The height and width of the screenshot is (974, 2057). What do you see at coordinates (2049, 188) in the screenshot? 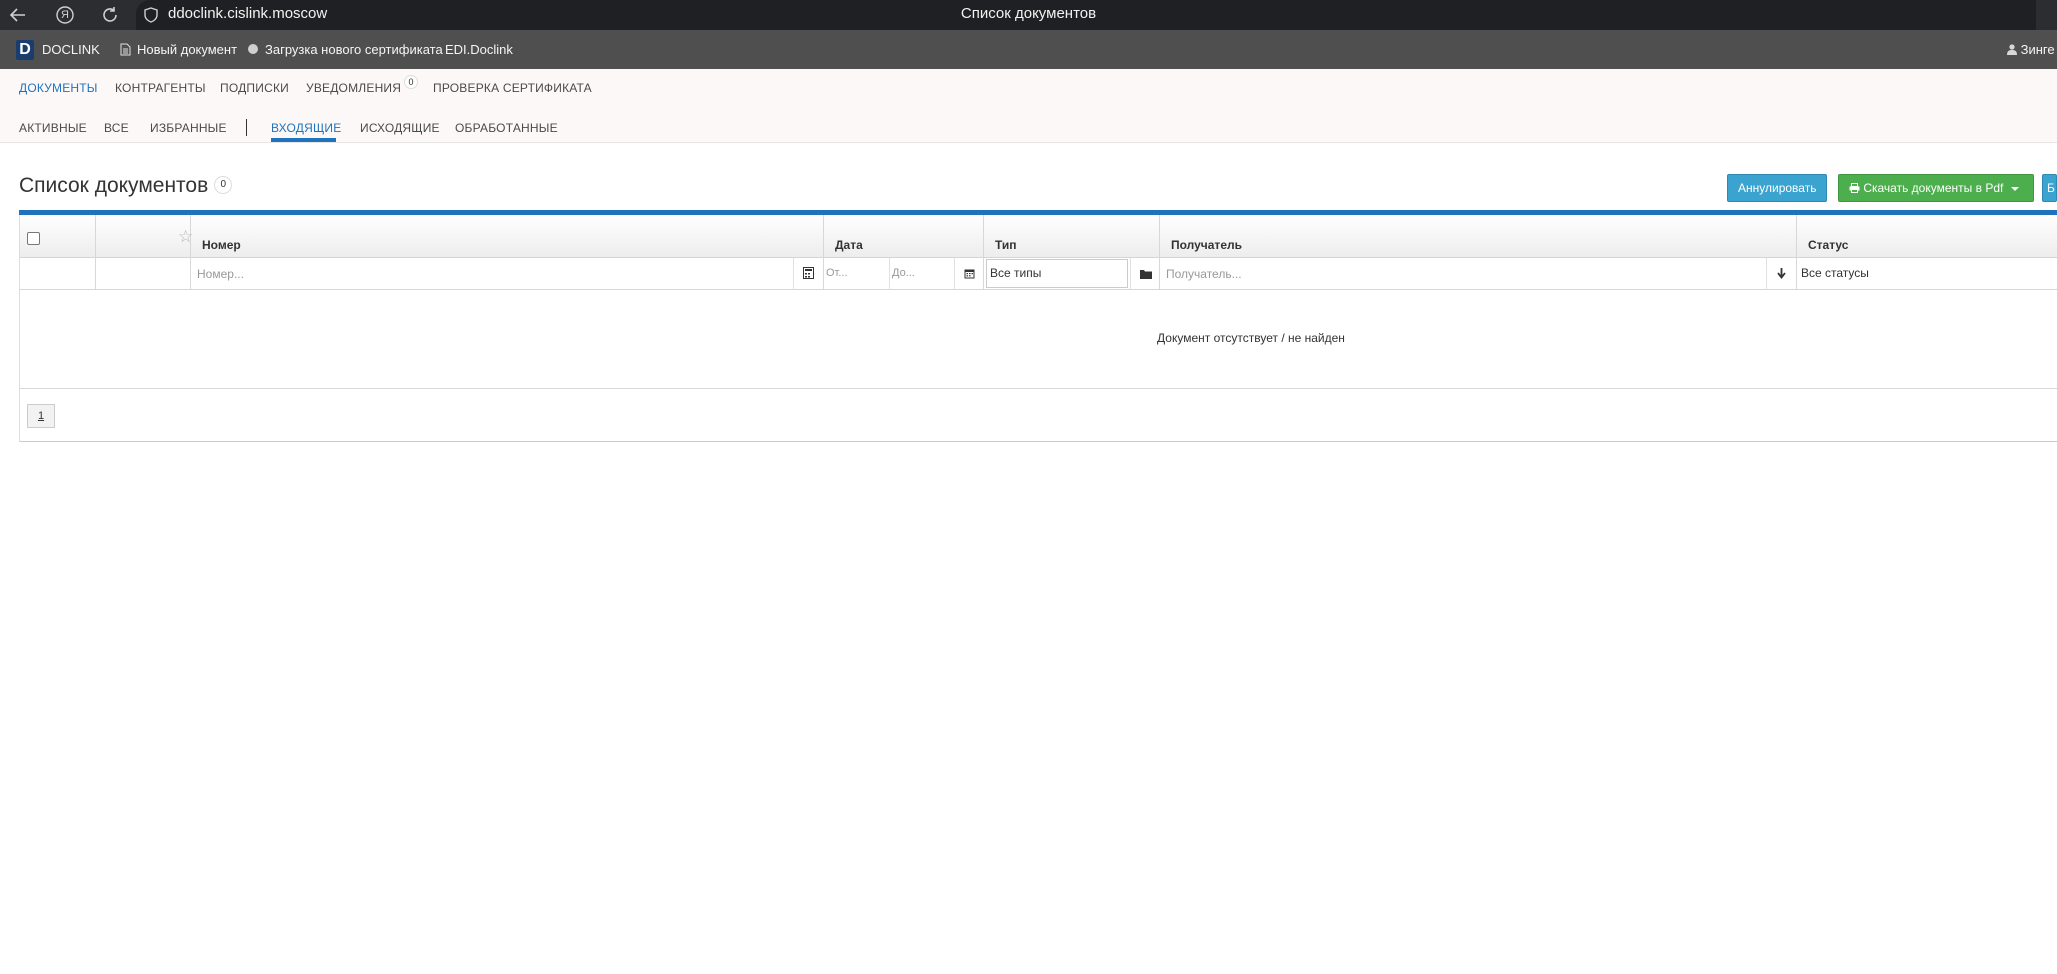
I see `extra-button: Б` at bounding box center [2049, 188].